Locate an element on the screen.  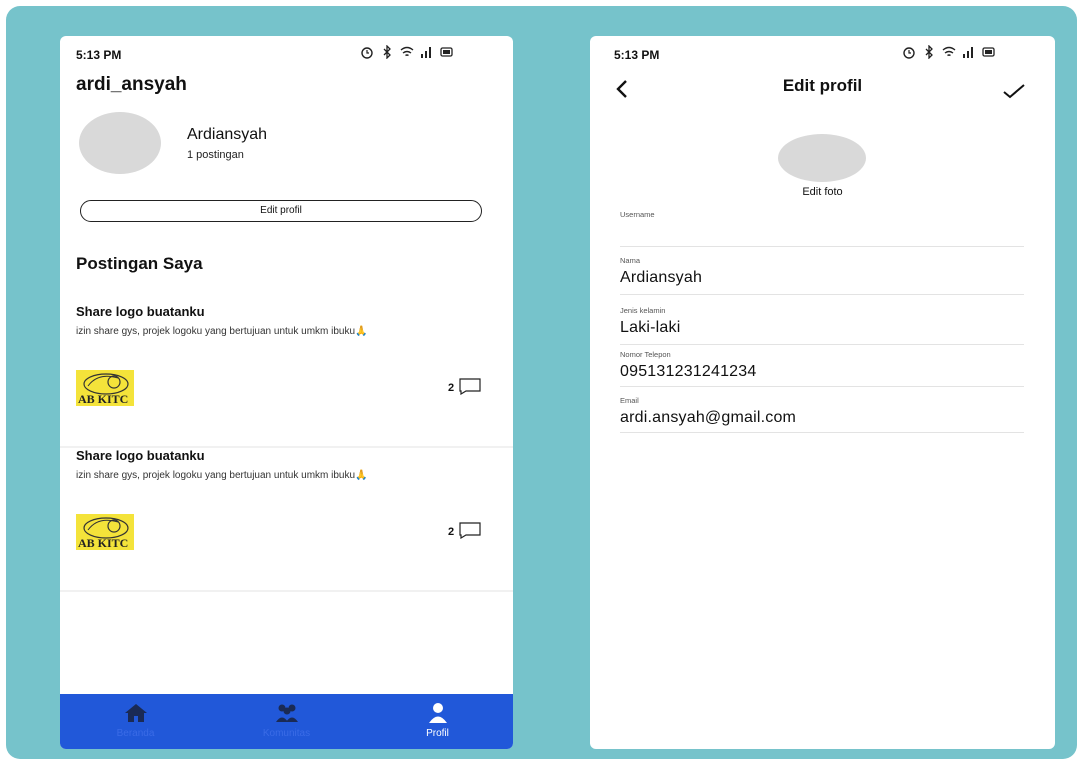
username-title: ardi_ansyah is located at coordinates (131, 84).